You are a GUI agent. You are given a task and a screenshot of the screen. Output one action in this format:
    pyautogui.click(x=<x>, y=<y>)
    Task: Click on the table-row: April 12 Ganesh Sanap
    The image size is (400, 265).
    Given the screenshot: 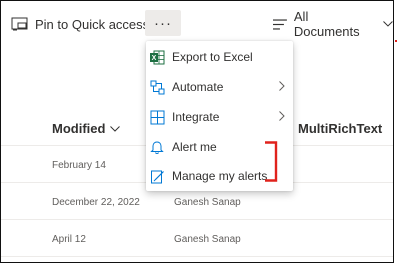 What is the action you would take?
    pyautogui.click(x=197, y=238)
    